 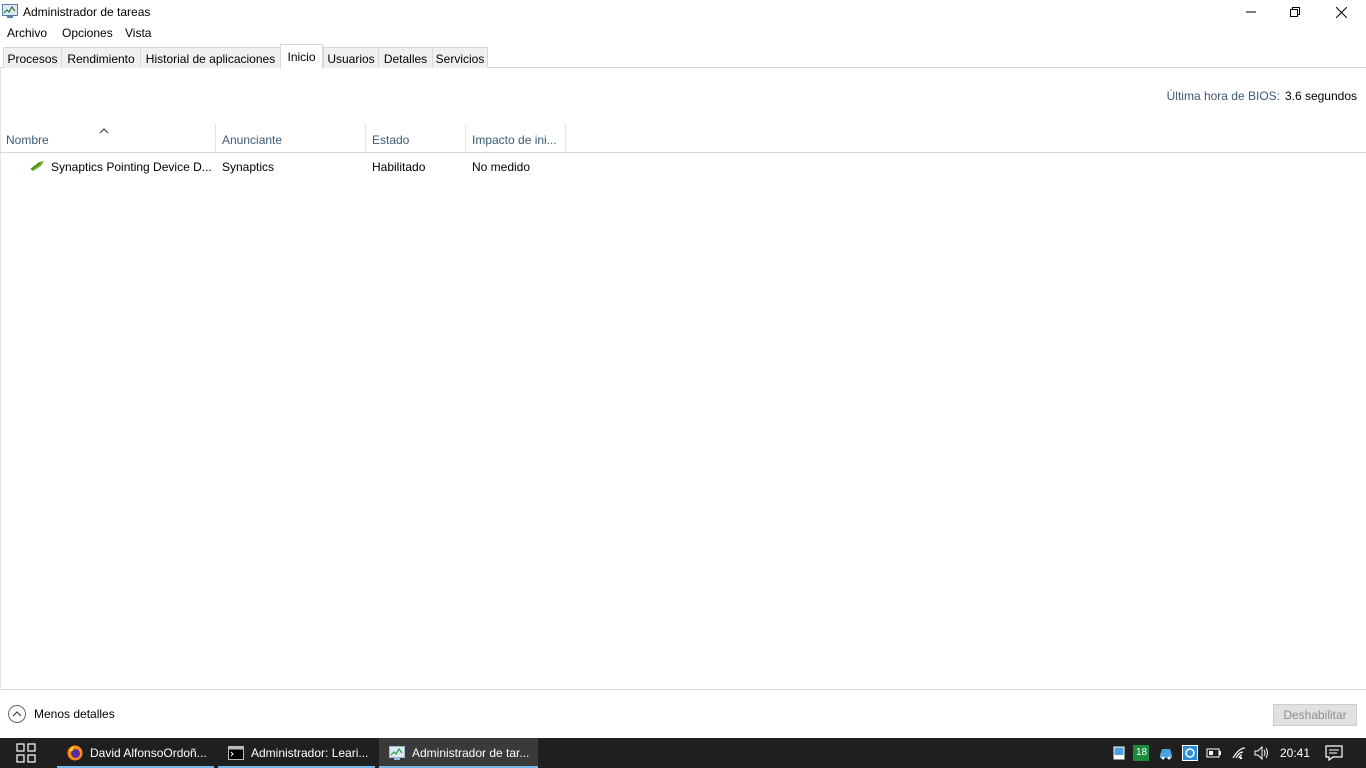 I want to click on wifi-icon, so click(x=1239, y=753).